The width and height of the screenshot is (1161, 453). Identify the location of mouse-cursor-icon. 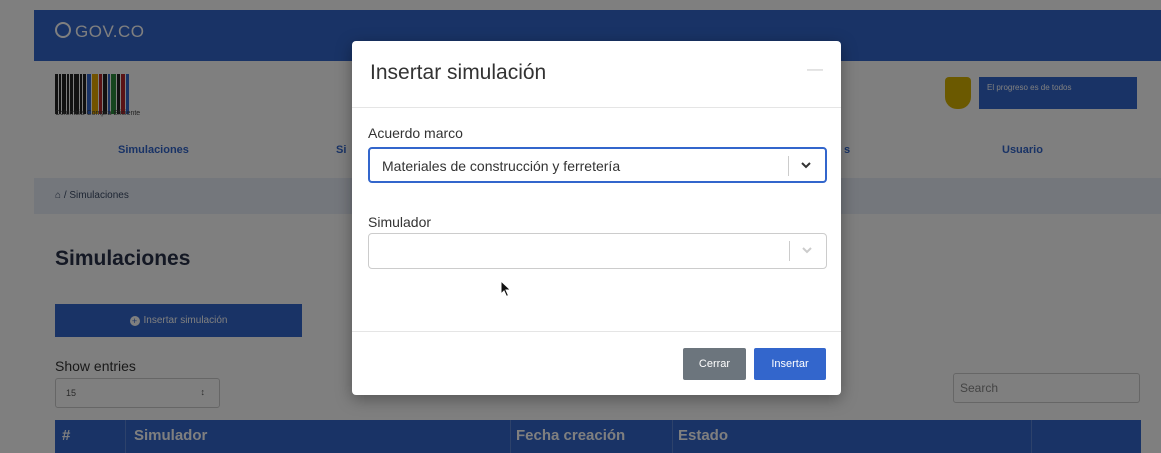
(506, 289).